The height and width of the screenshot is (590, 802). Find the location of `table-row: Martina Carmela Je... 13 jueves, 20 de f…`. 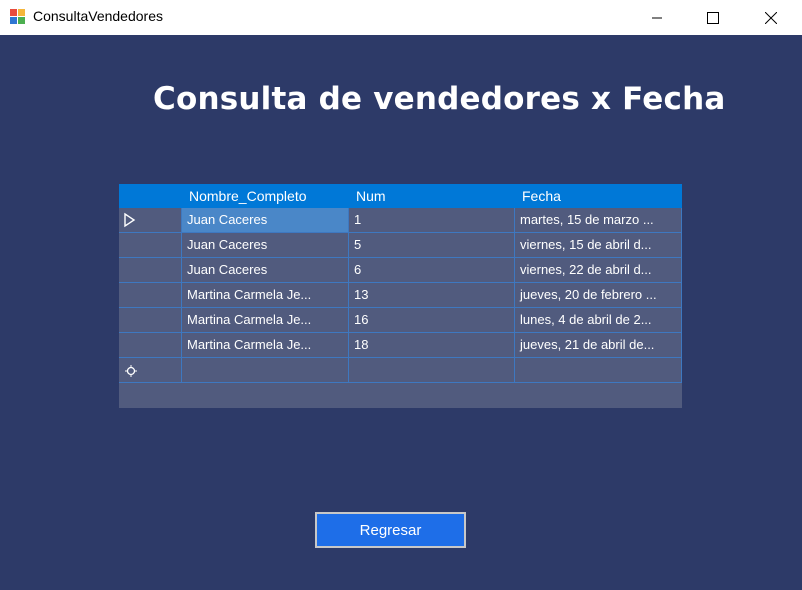

table-row: Martina Carmela Je... 13 jueves, 20 de f… is located at coordinates (400, 295).